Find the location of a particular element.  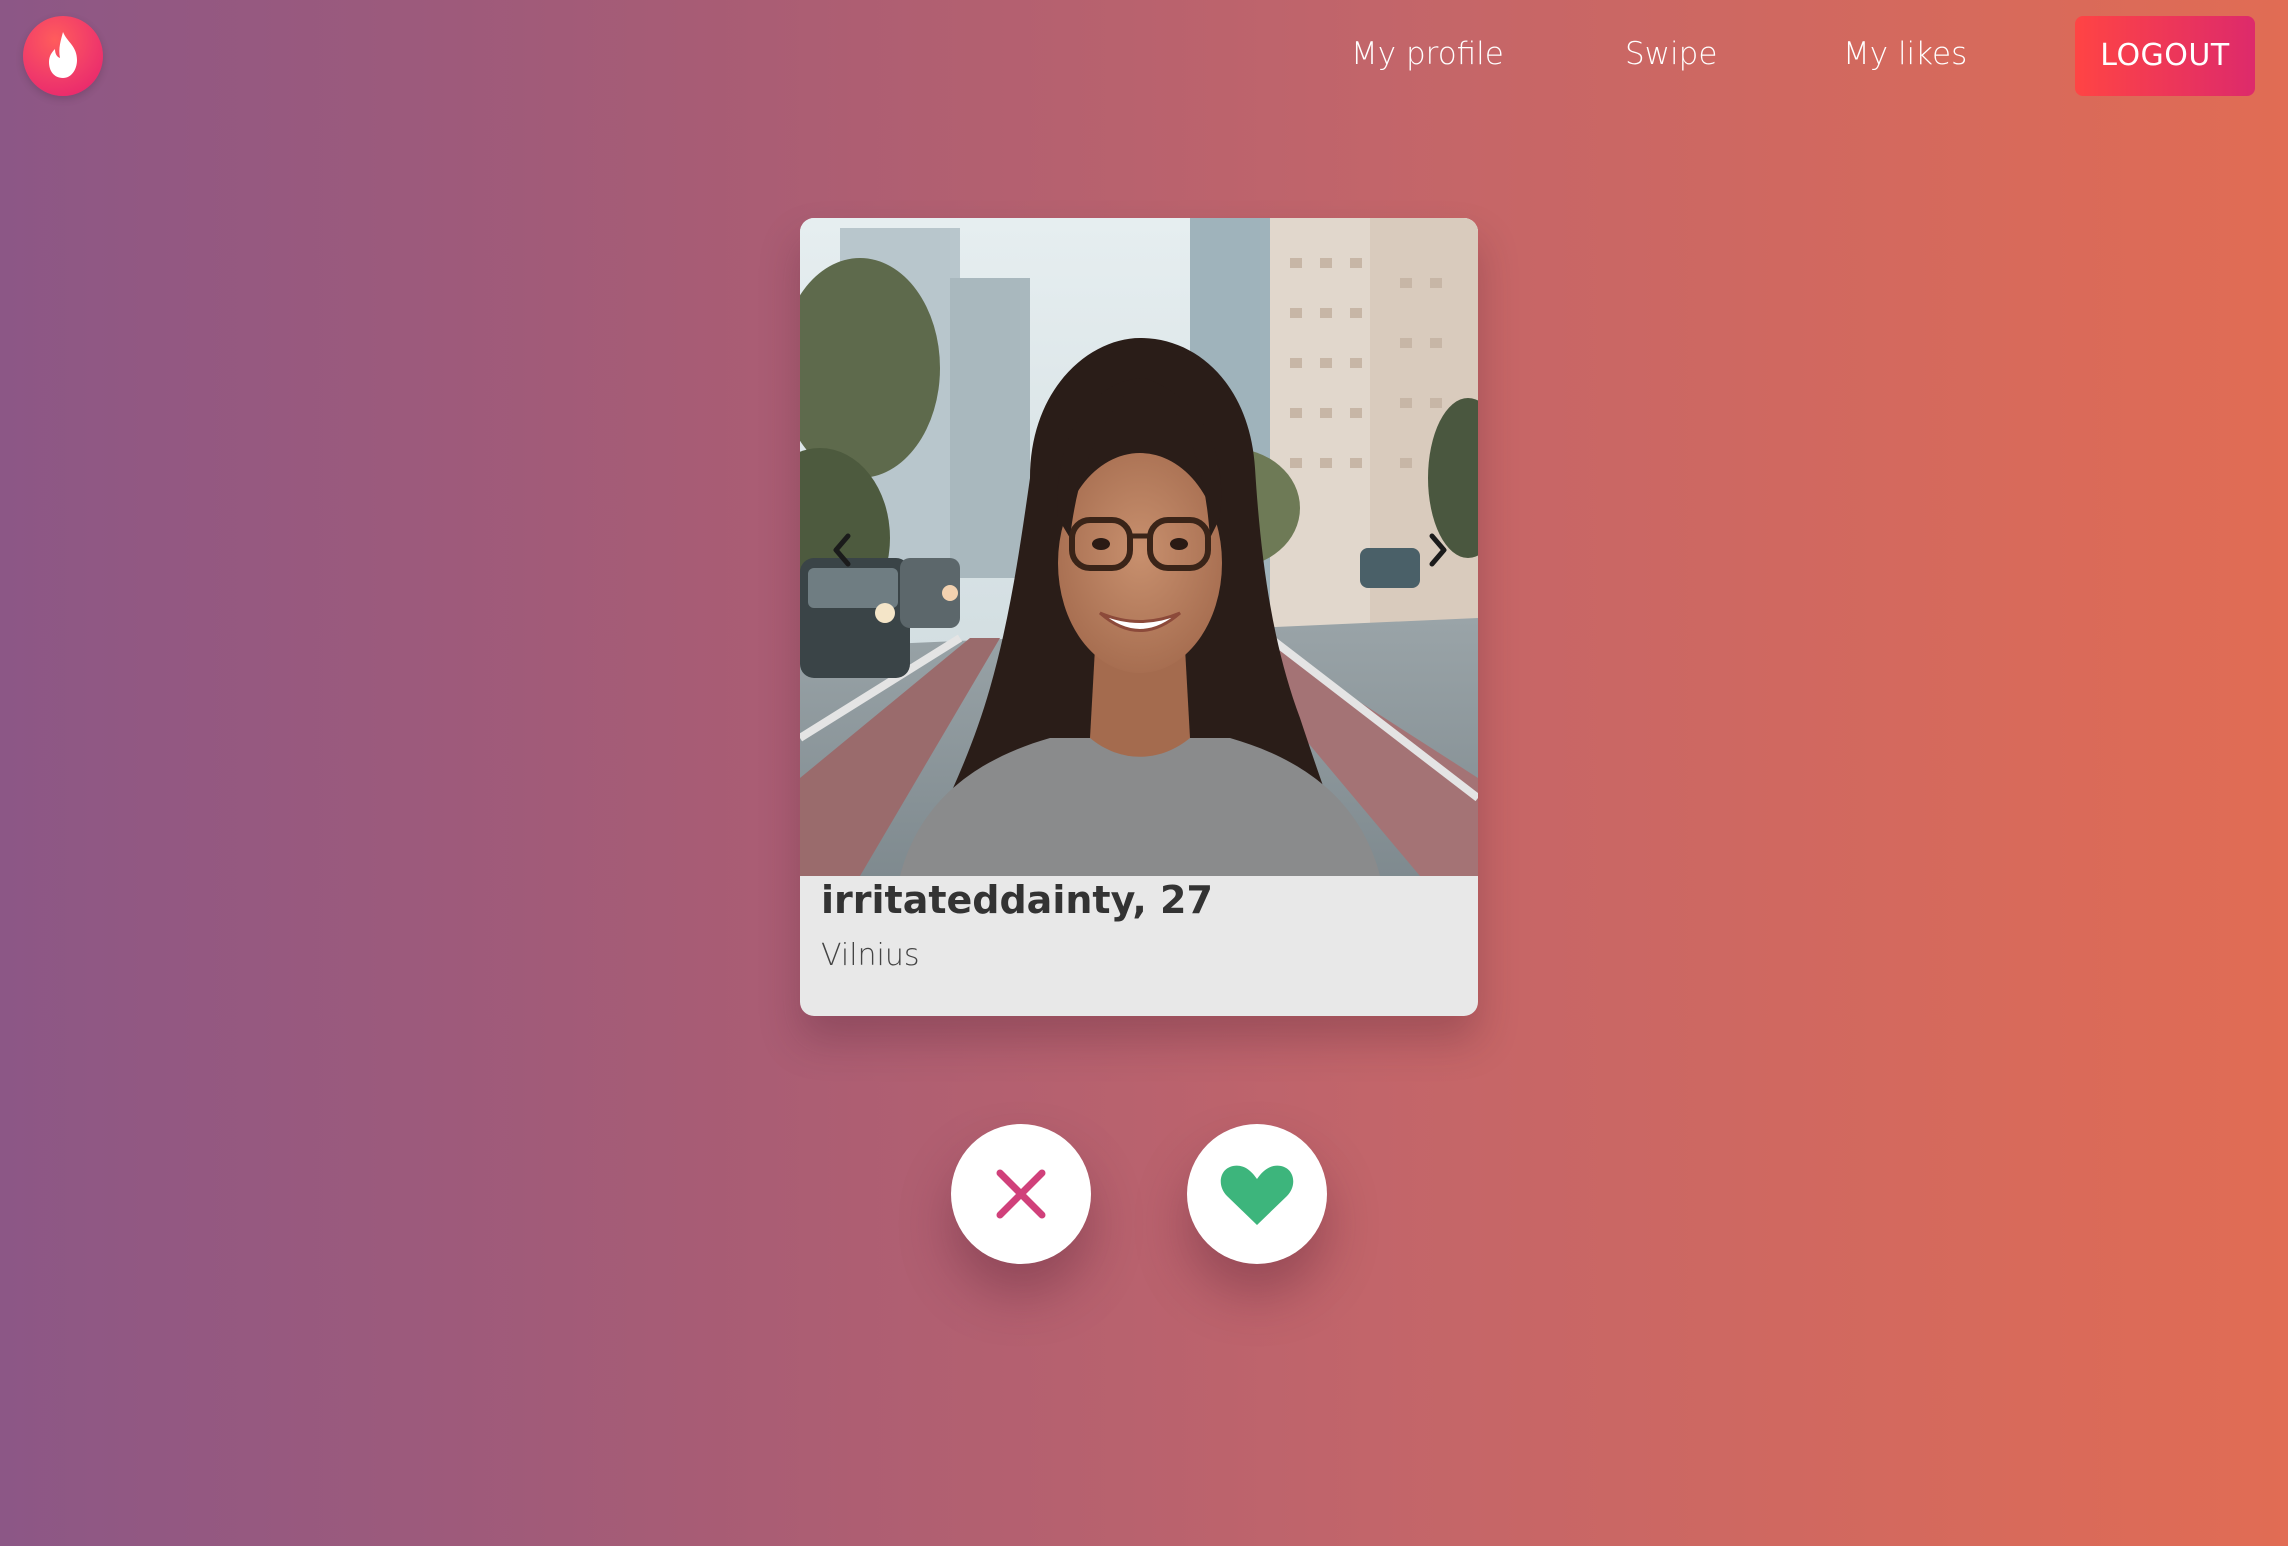

like-button is located at coordinates (1257, 1194).